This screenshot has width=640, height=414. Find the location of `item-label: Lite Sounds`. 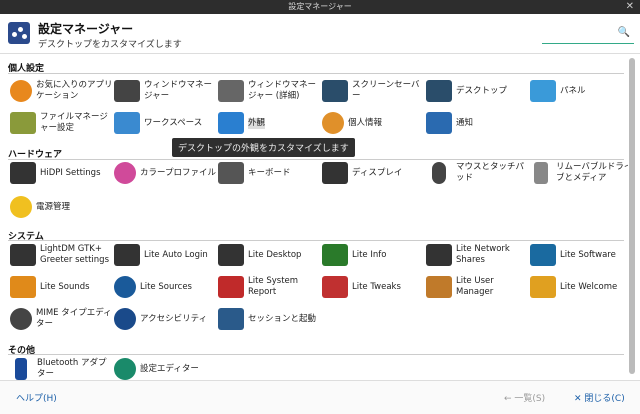

item-label: Lite Sounds is located at coordinates (65, 286).